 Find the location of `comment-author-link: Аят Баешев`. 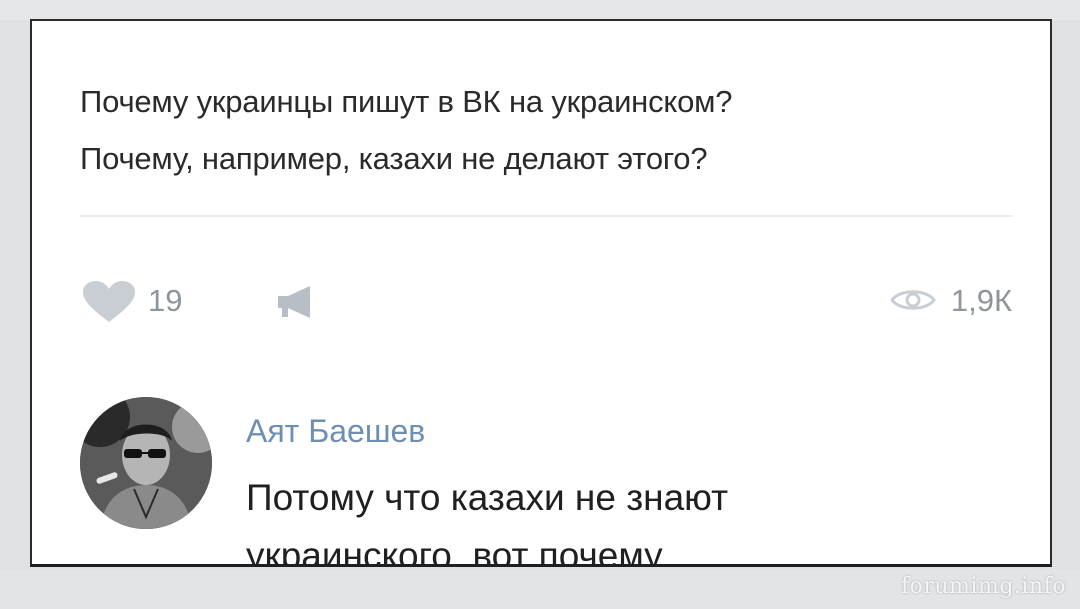

comment-author-link: Аят Баешев is located at coordinates (335, 431).